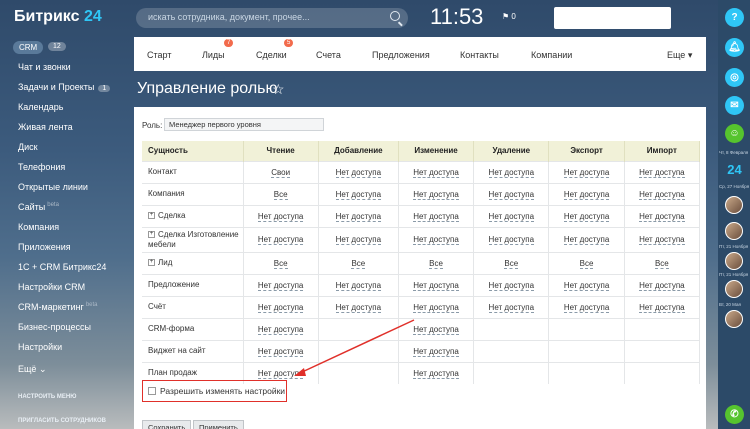  What do you see at coordinates (44, 67) in the screenshot?
I see `menu-item-chat: Чат и звонки` at bounding box center [44, 67].